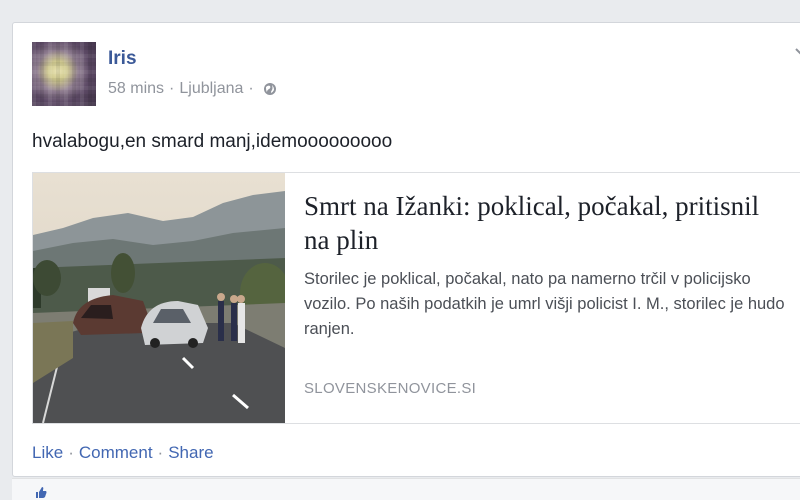  I want to click on chevron-down-icon, so click(797, 52).